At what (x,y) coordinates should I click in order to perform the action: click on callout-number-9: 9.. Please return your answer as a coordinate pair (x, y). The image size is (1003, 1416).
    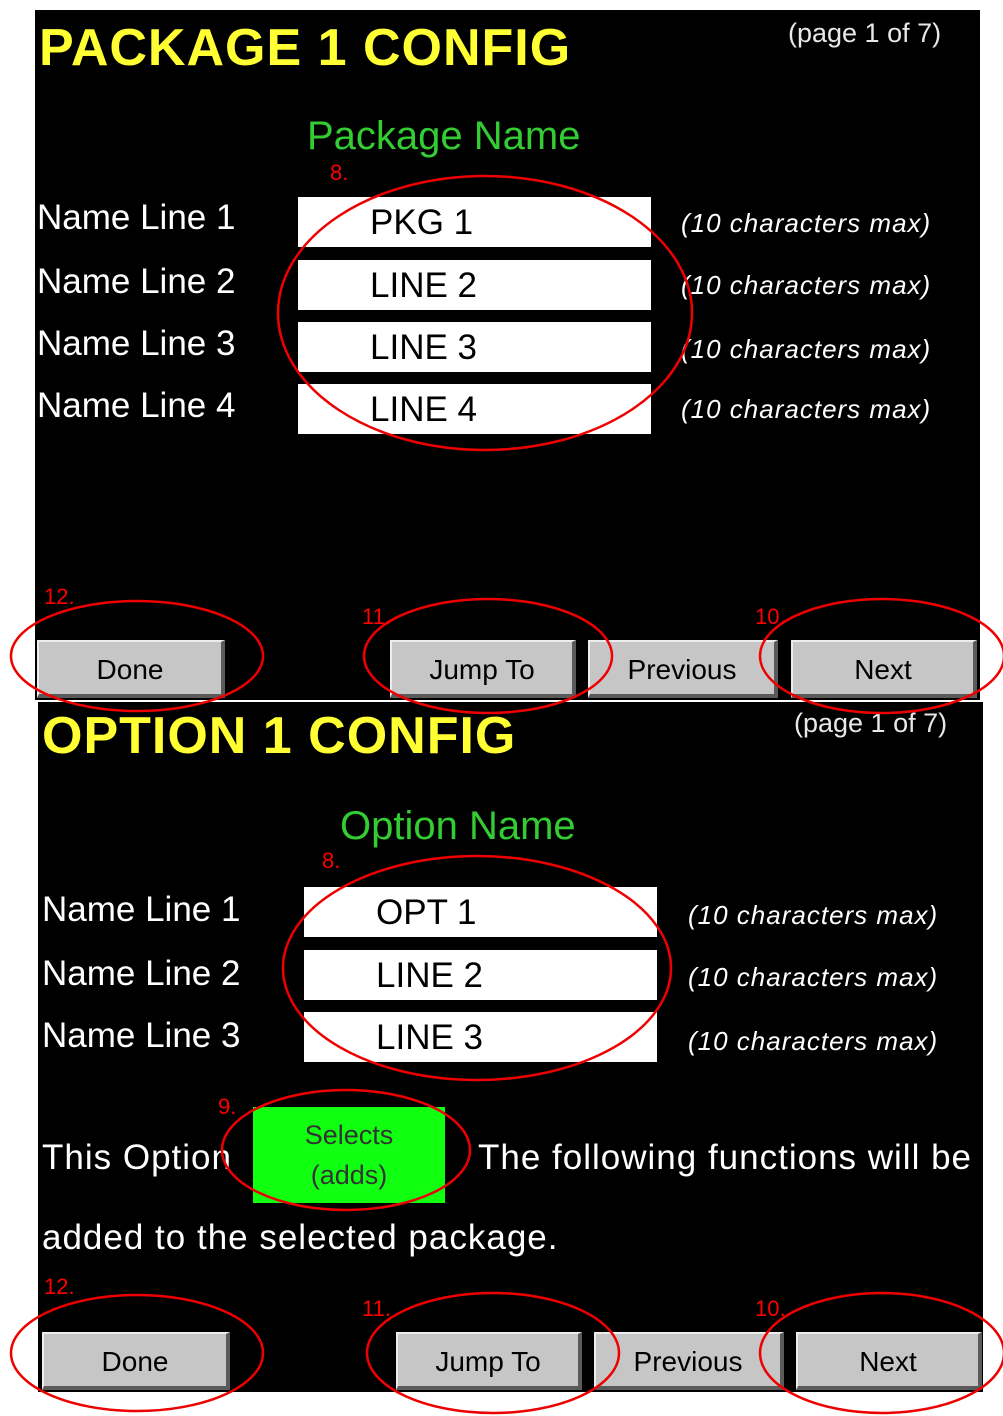
    Looking at the image, I should click on (227, 1106).